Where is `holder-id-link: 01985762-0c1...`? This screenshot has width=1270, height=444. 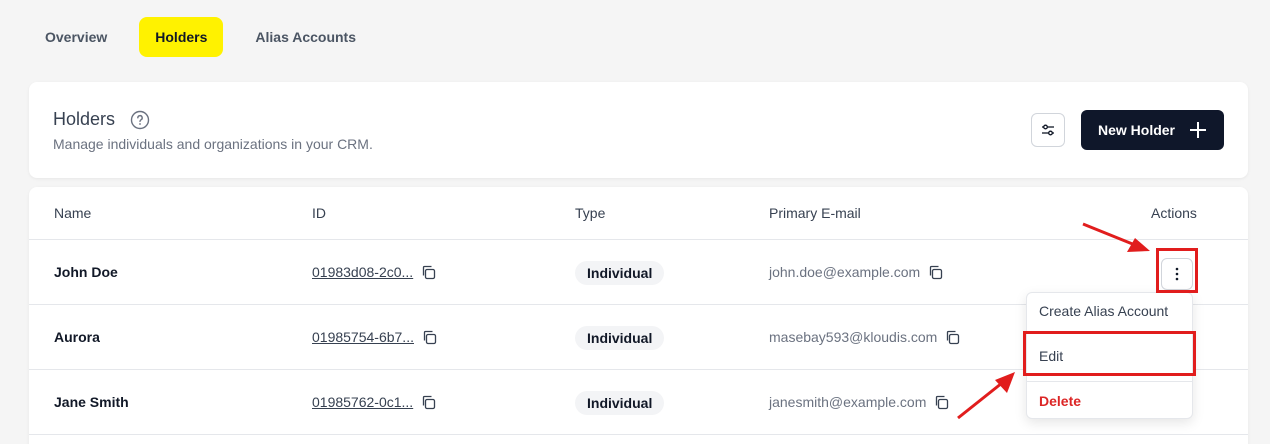 holder-id-link: 01985762-0c1... is located at coordinates (362, 402).